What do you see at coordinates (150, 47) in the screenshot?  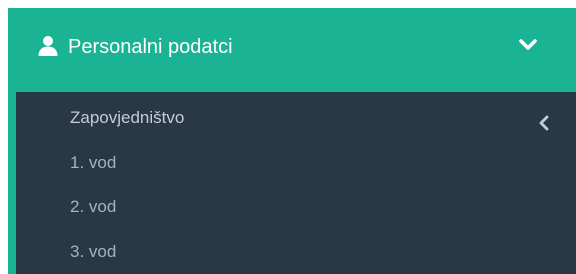 I see `menu-title: Personalni podatci` at bounding box center [150, 47].